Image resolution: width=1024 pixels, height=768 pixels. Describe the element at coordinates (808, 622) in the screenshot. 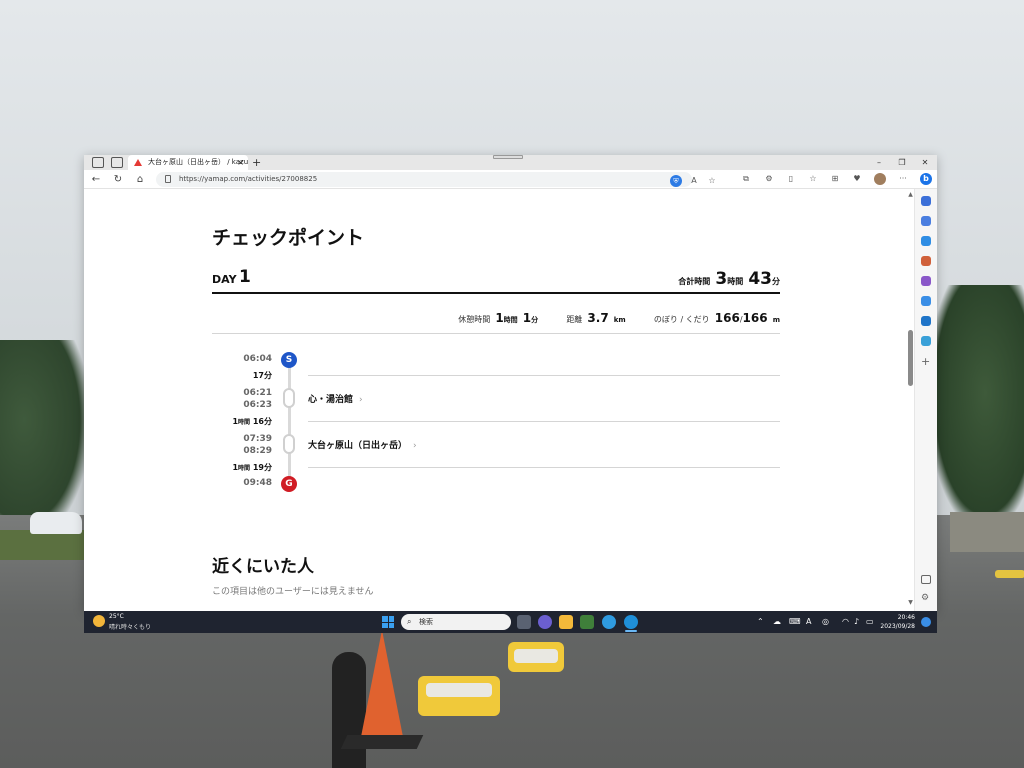

I see `ime-icon: A` at that location.